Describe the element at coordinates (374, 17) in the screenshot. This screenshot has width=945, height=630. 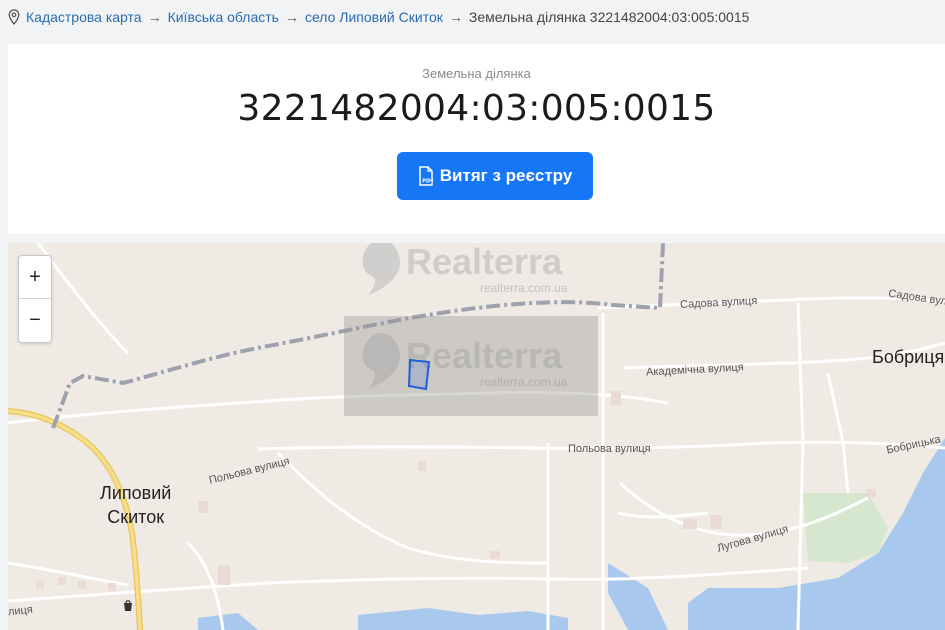
I see `breadcrumb-link-village: село Липовий Скиток` at that location.